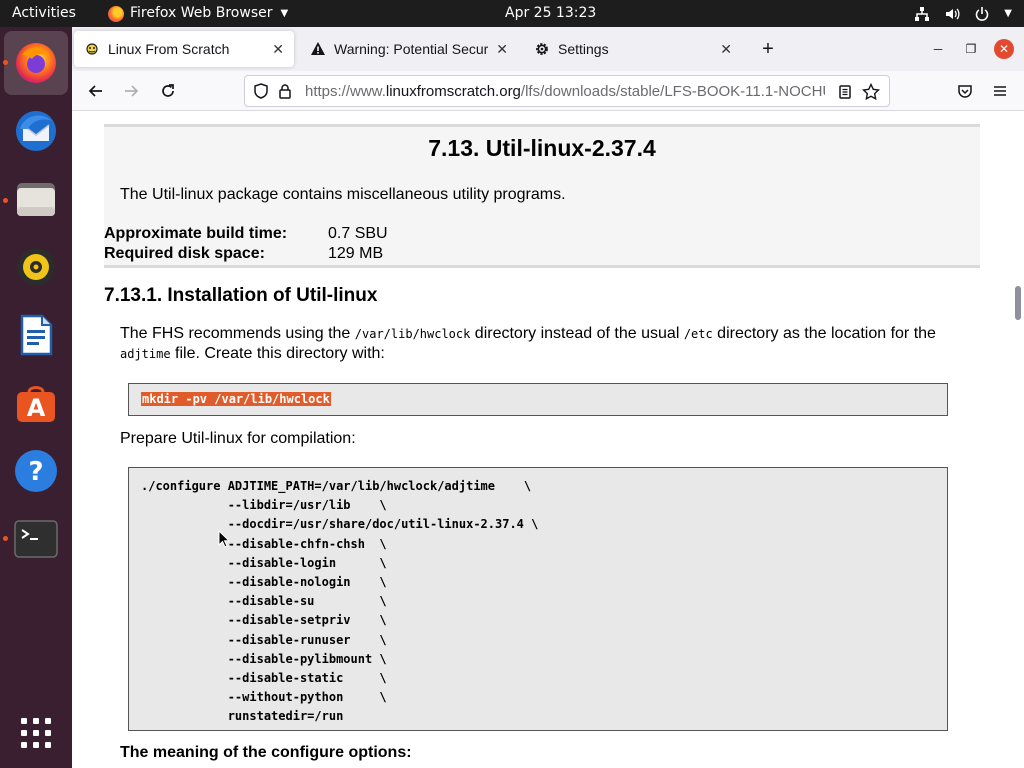 Image resolution: width=1024 pixels, height=768 pixels. What do you see at coordinates (871, 92) in the screenshot?
I see `bookmark-star-icon` at bounding box center [871, 92].